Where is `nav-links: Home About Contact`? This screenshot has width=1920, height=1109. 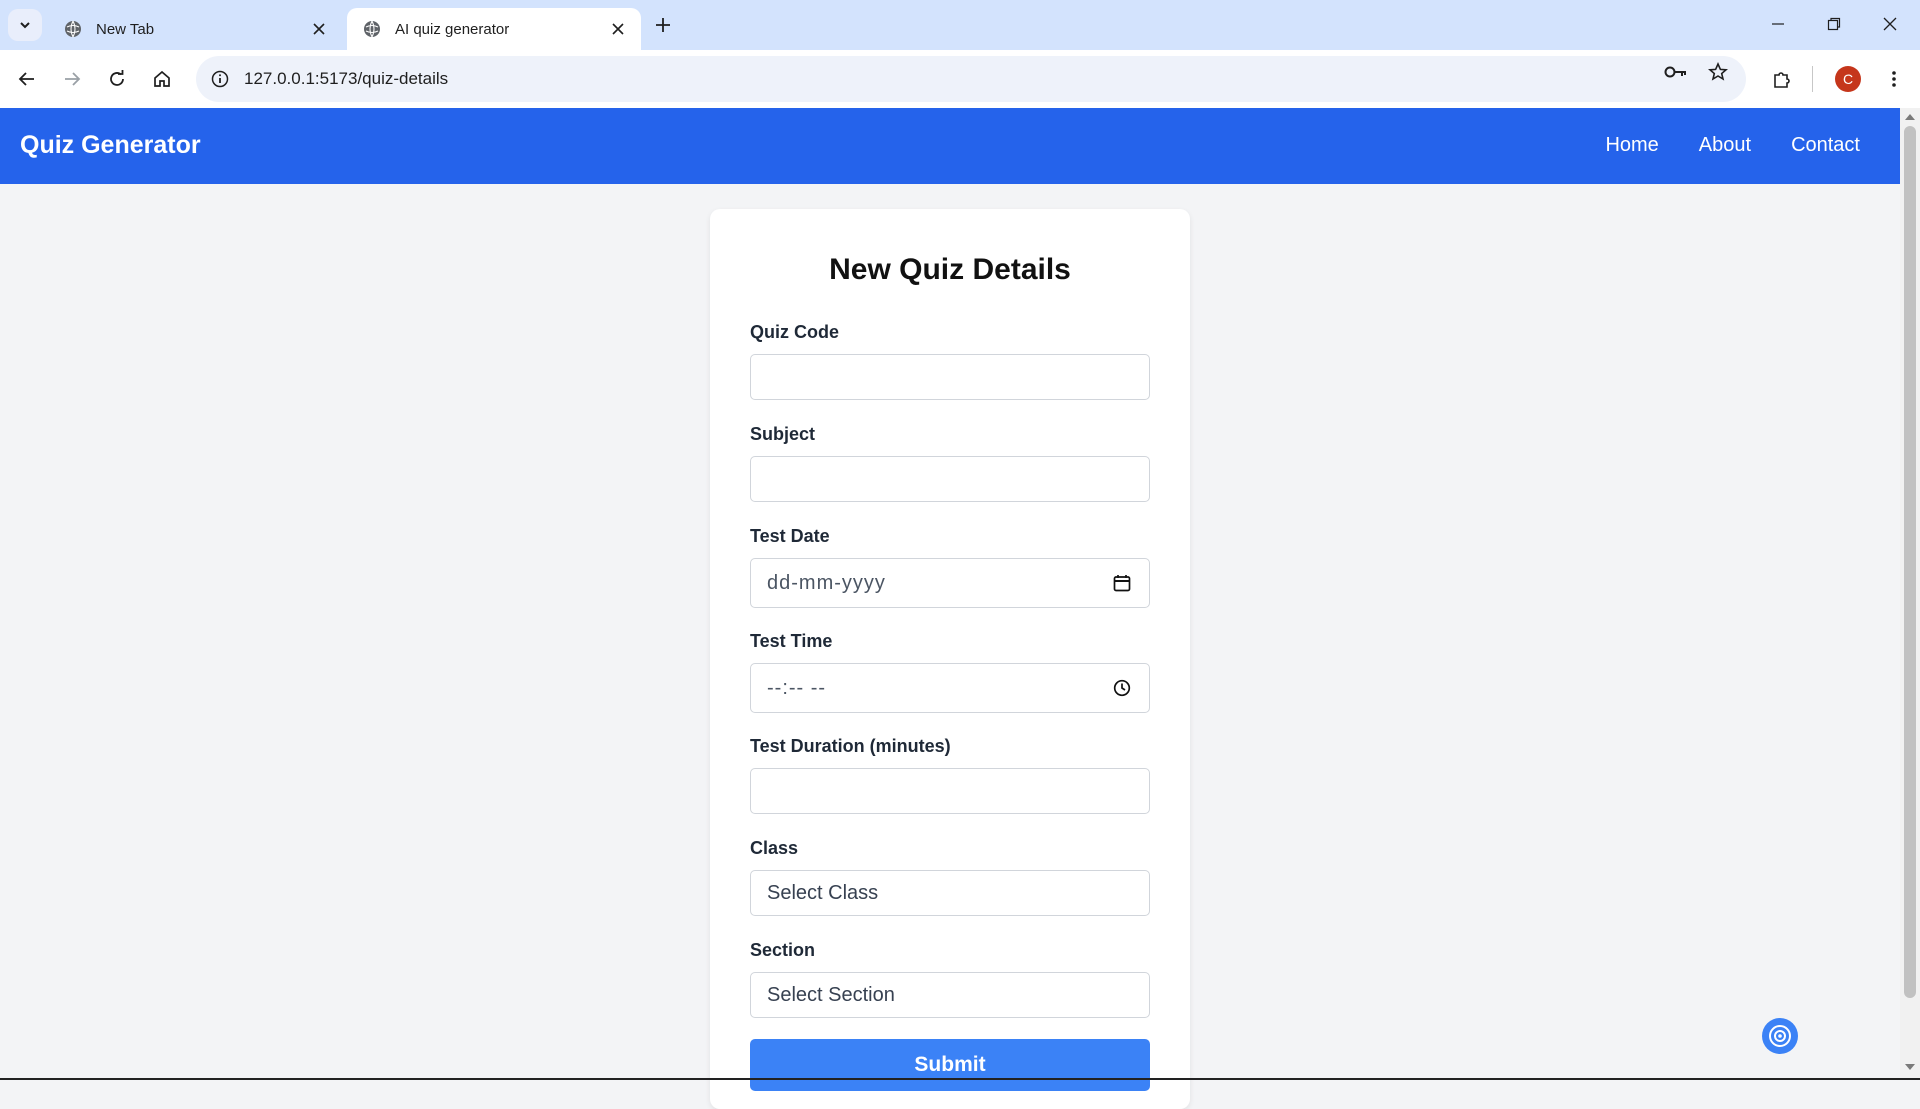 nav-links: Home About Contact is located at coordinates (1732, 145).